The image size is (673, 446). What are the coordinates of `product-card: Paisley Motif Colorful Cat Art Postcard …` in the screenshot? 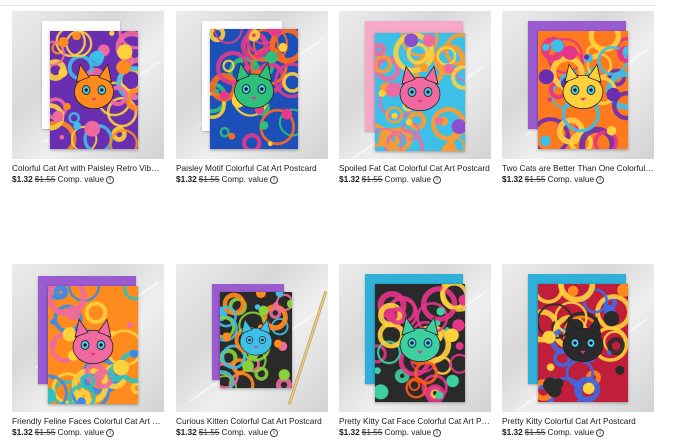 It's located at (252, 98).